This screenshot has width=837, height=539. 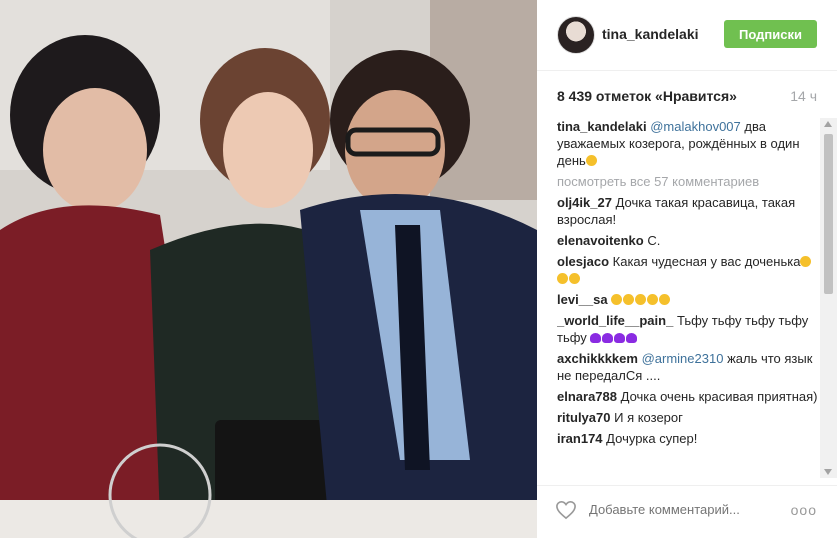 I want to click on comment-footer: ооо, so click(x=687, y=512).